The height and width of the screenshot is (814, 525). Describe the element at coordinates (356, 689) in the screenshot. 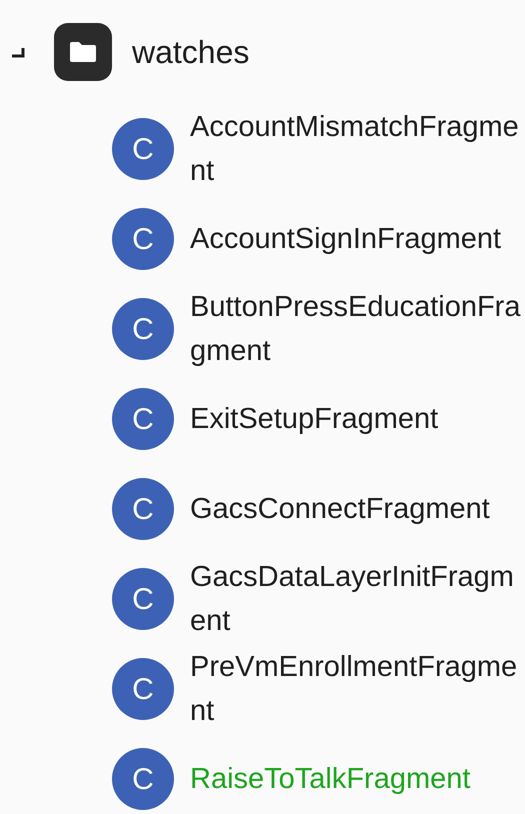

I see `class-name: PreVmEnrollmentFragment` at that location.